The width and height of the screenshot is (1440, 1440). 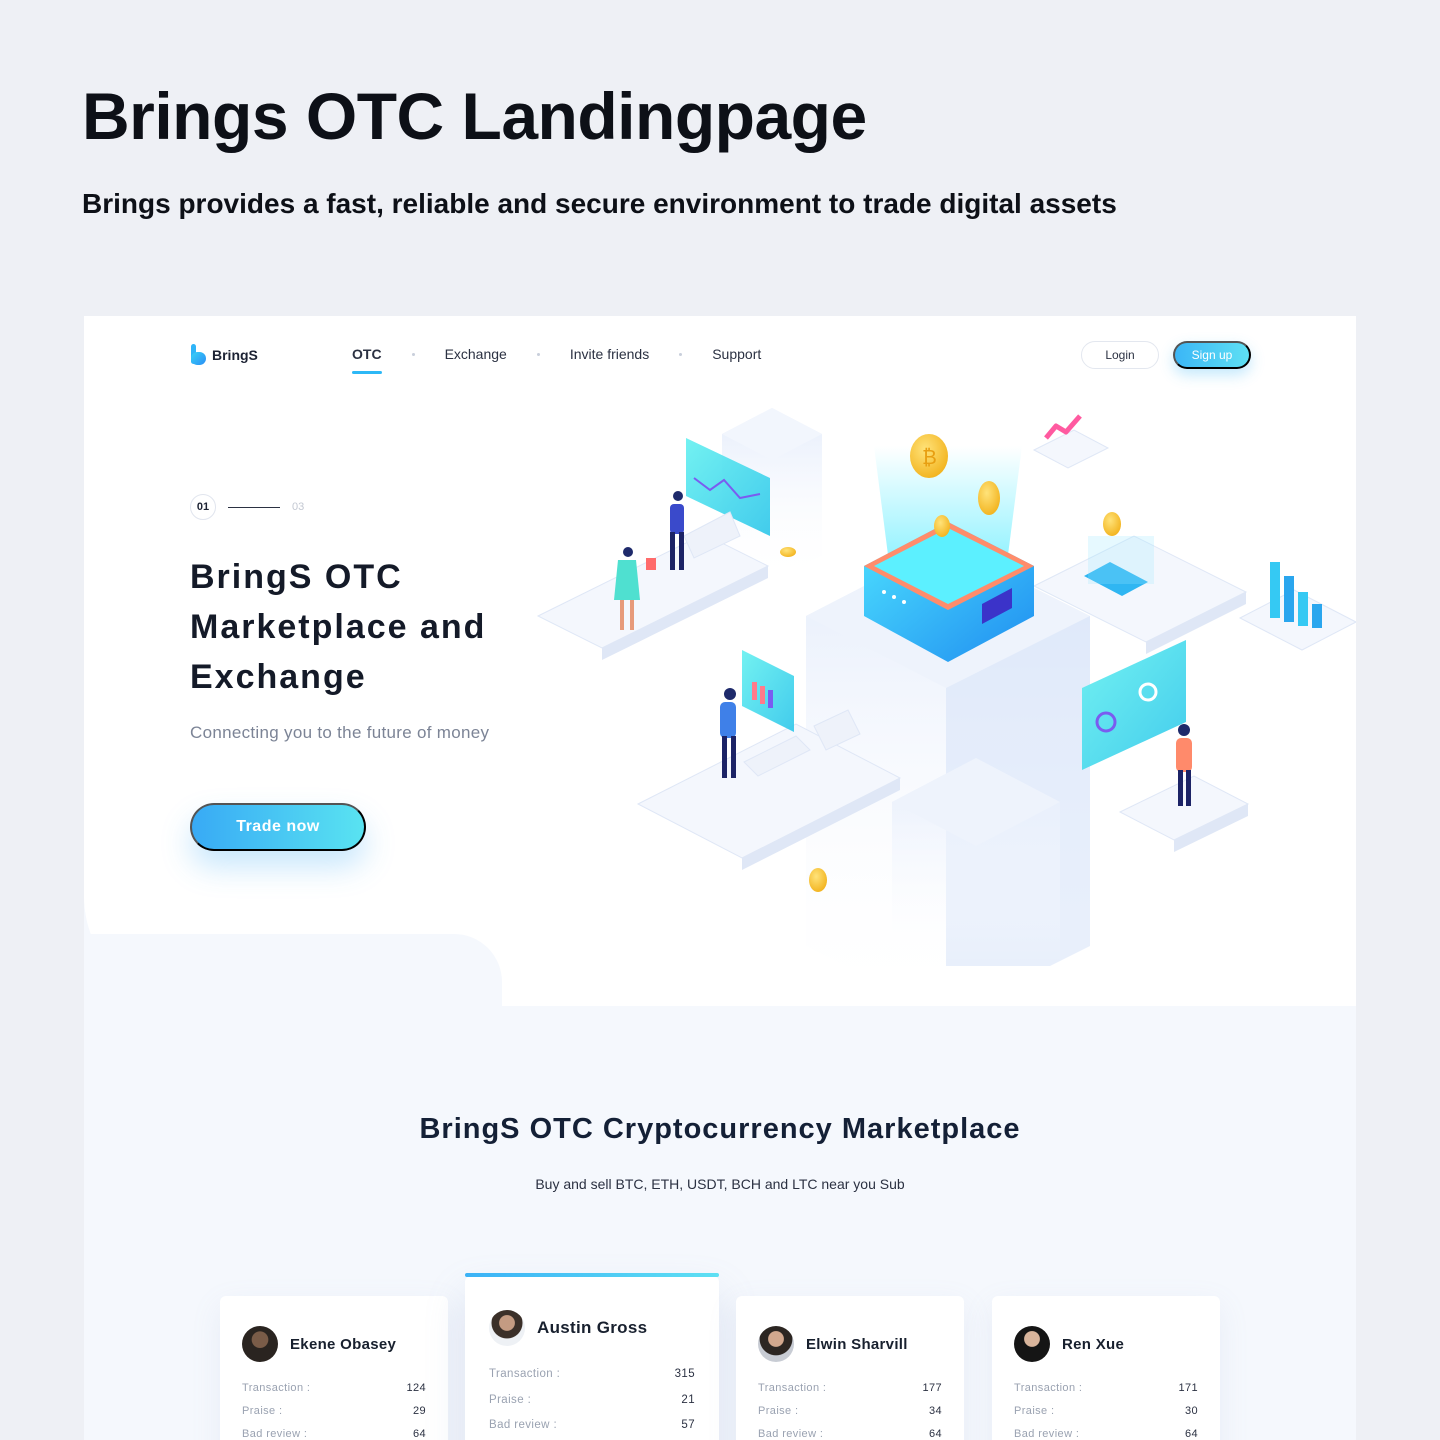 I want to click on stat-value: 29, so click(x=419, y=1411).